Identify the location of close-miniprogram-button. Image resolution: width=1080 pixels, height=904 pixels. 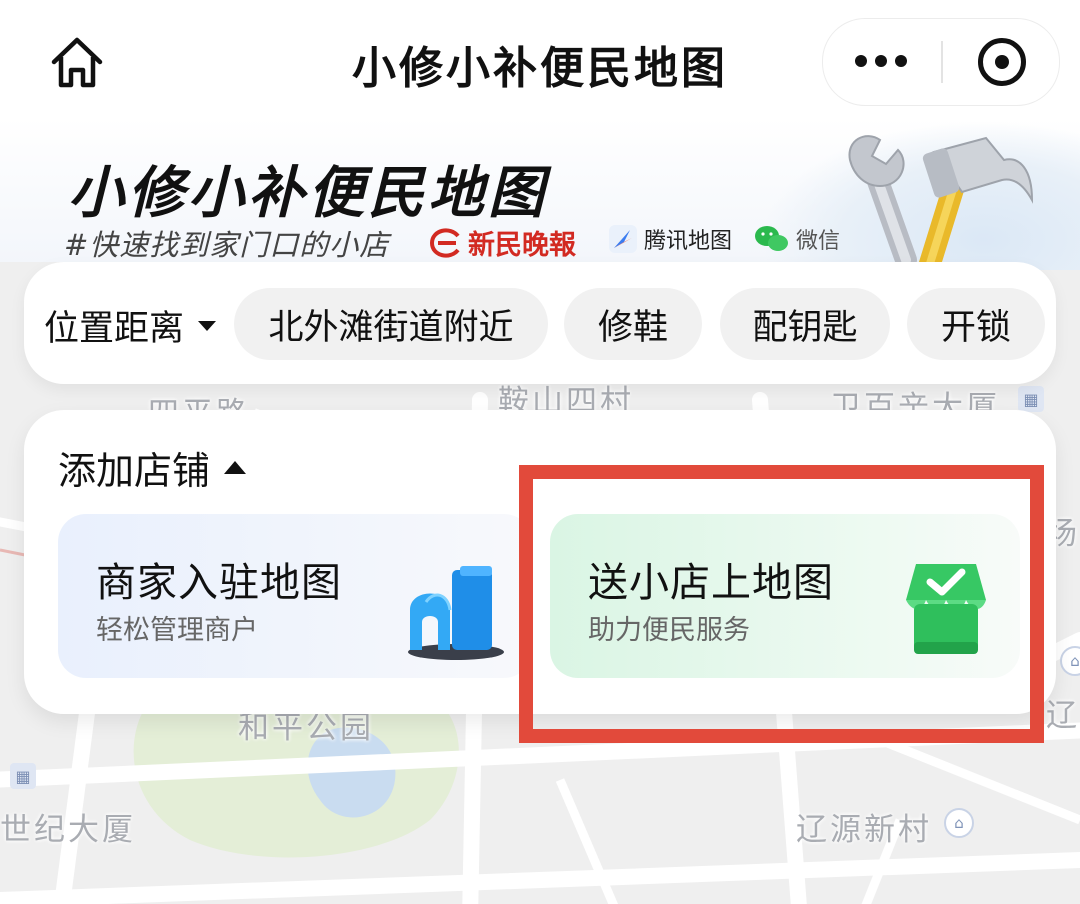
(1002, 62).